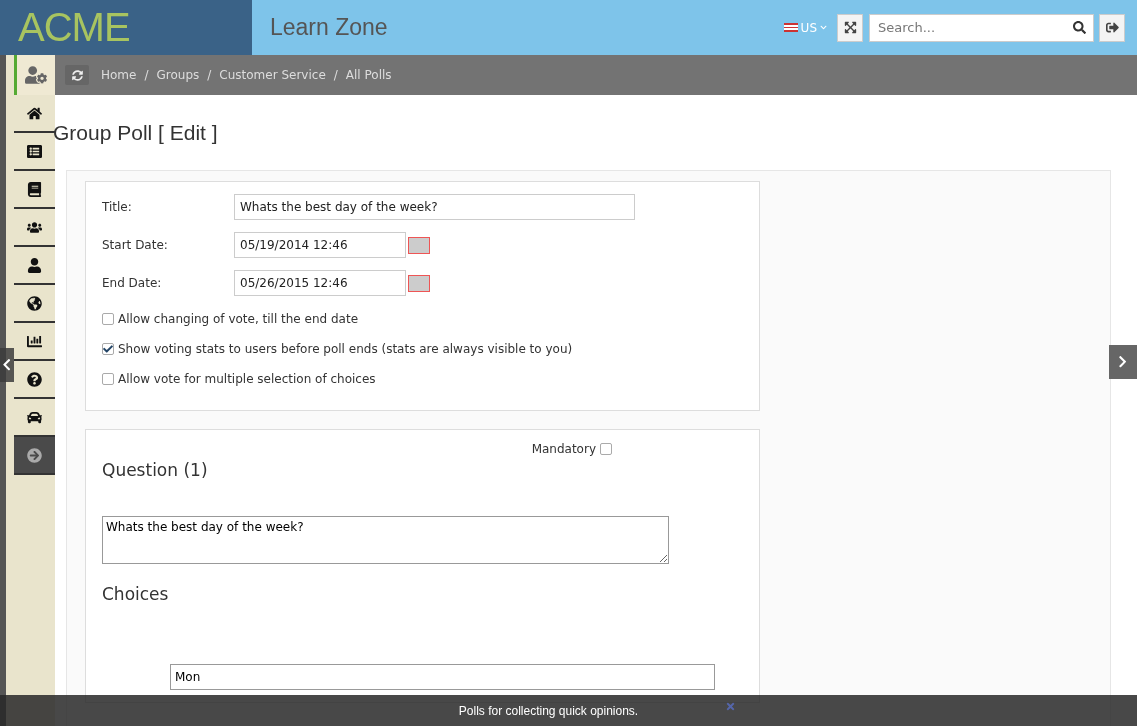 The width and height of the screenshot is (1137, 726). Describe the element at coordinates (548, 710) in the screenshot. I see `notice-text: Polls for collecting quick opinions.` at that location.